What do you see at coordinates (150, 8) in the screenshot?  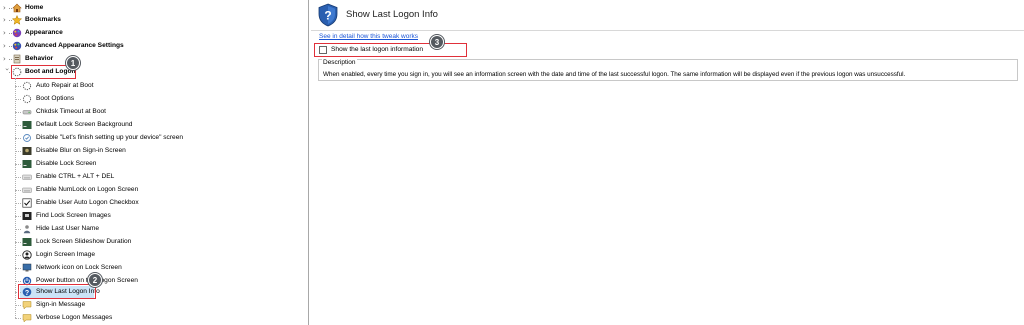 I see `tree-item-home: › Home` at bounding box center [150, 8].